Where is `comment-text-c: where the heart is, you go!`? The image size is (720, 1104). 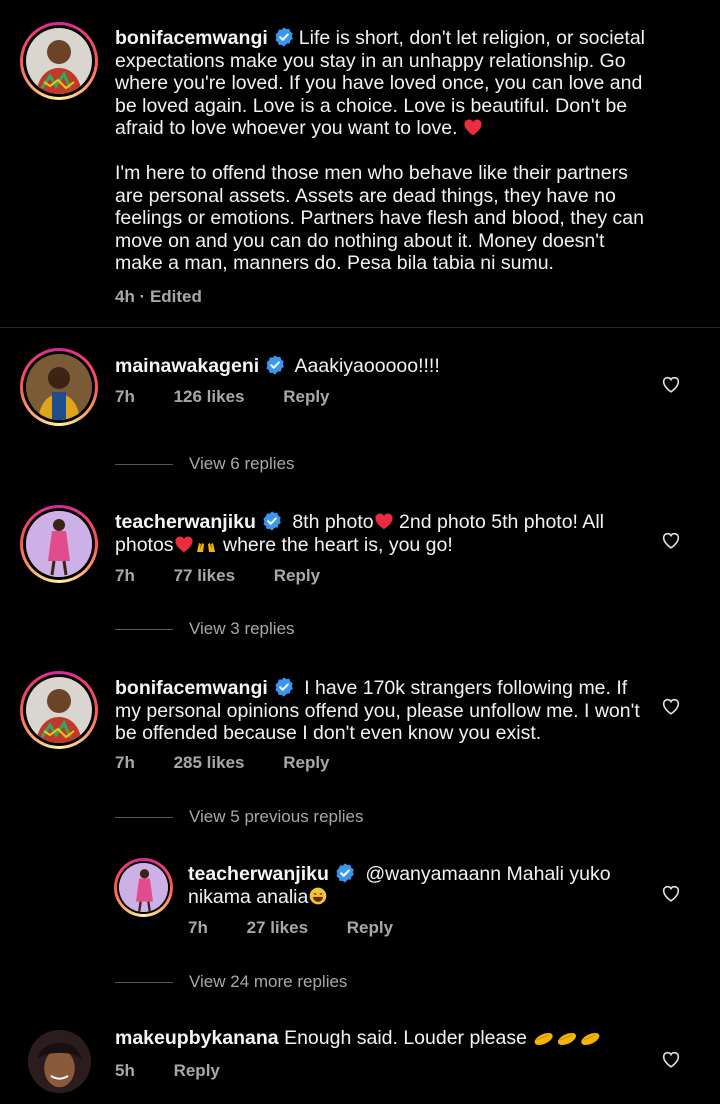 comment-text-c: where the heart is, you go! is located at coordinates (335, 544).